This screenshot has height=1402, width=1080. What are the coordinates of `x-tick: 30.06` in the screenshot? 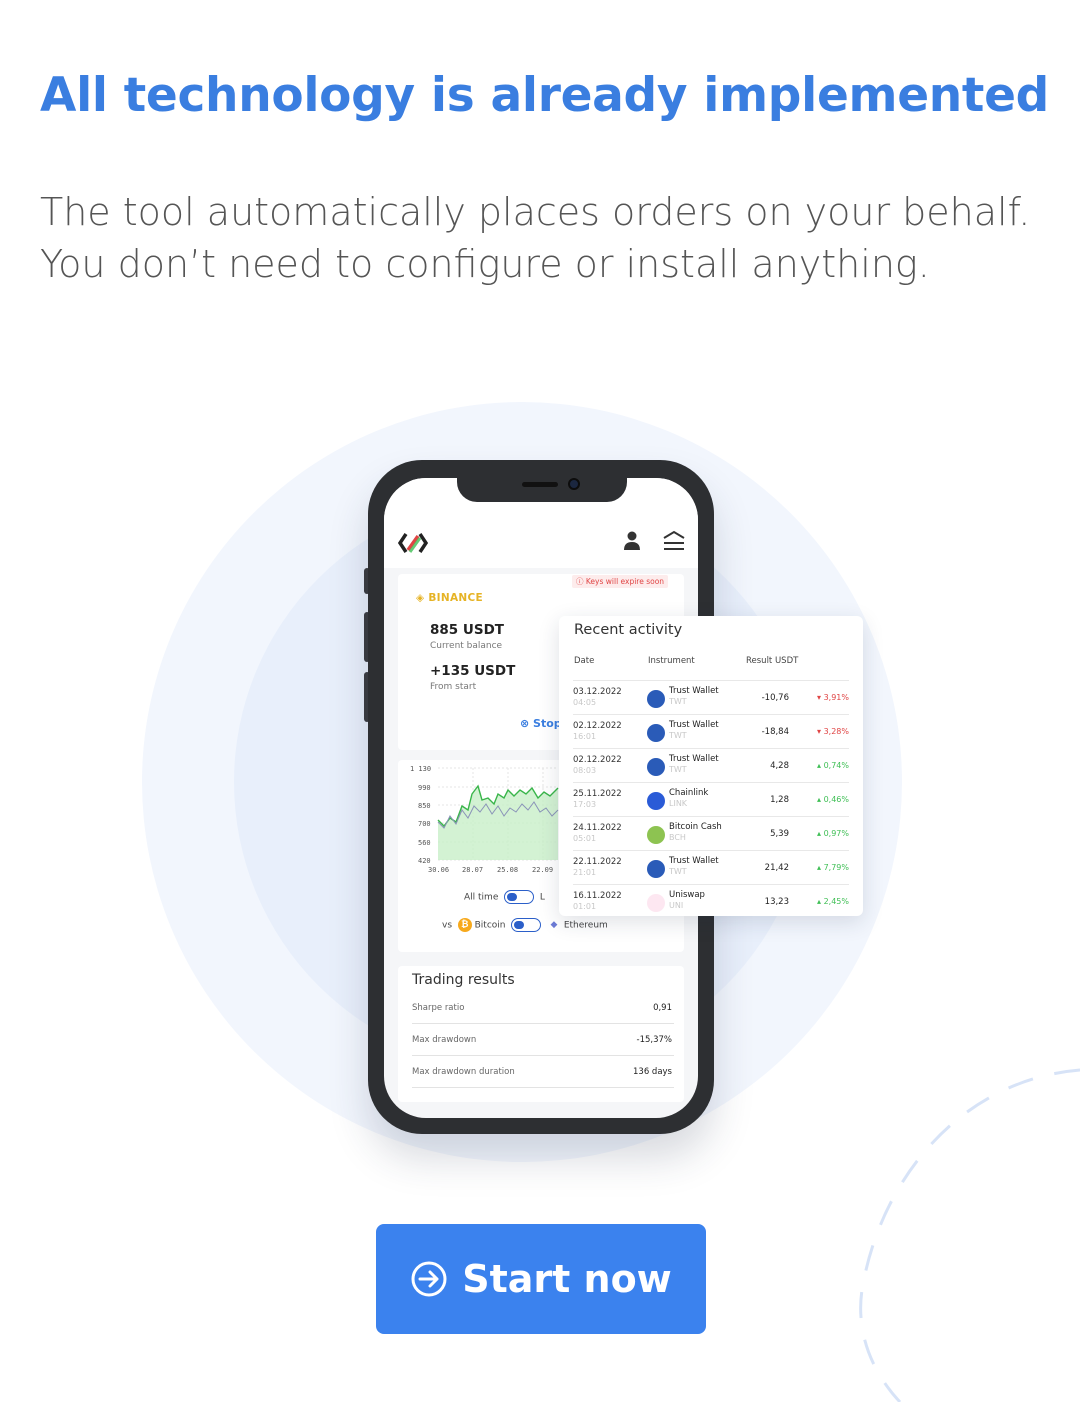 It's located at (438, 870).